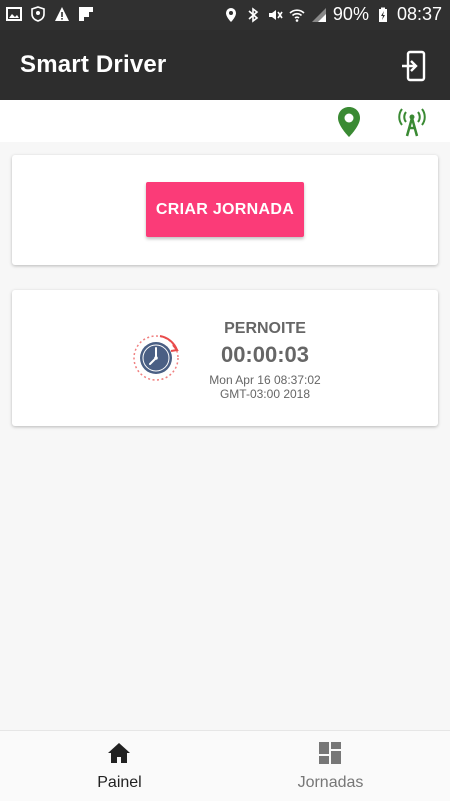  Describe the element at coordinates (38, 14) in the screenshot. I see `shield-icon` at that location.